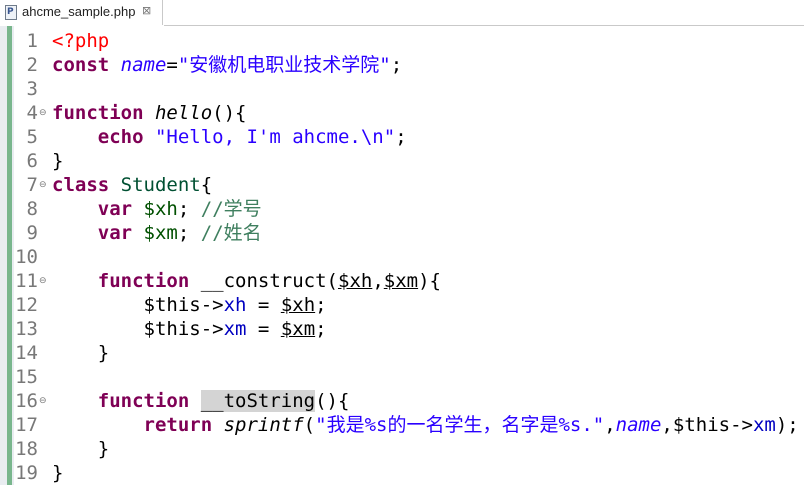 The height and width of the screenshot is (485, 804). I want to click on code-line: 4 ⊖ function hello(){, so click(402, 113).